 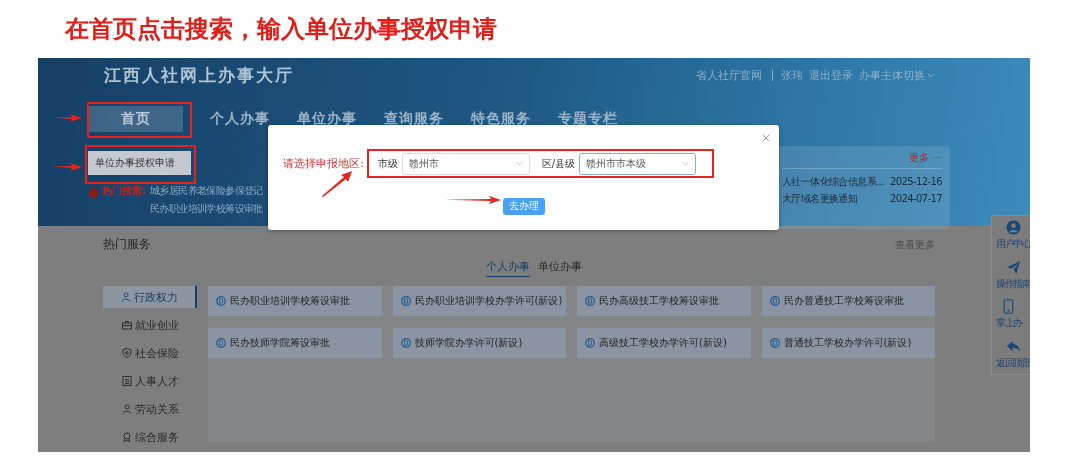 I want to click on nav-tab: 单位办事, so click(x=327, y=119).